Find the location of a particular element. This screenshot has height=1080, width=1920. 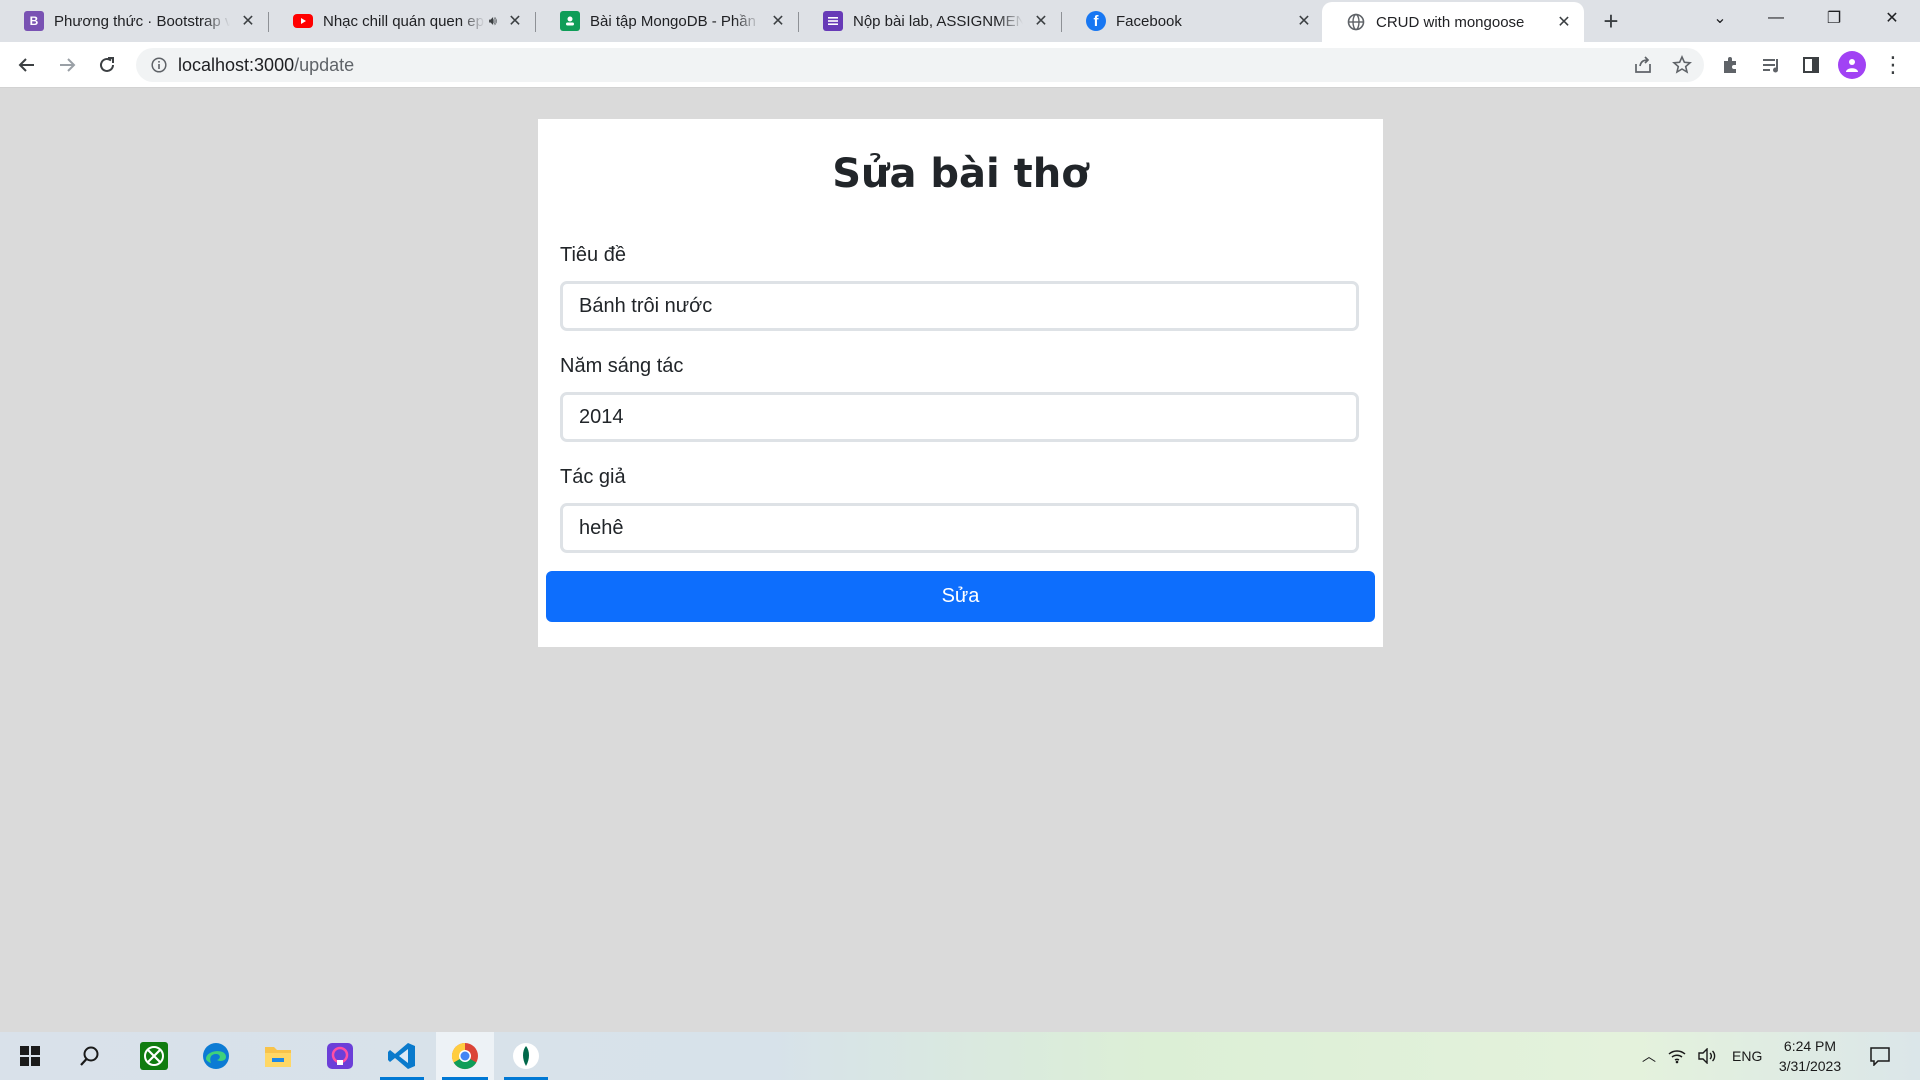

show-hidden-icons-chevron-icon: ︿ is located at coordinates (1649, 1056).